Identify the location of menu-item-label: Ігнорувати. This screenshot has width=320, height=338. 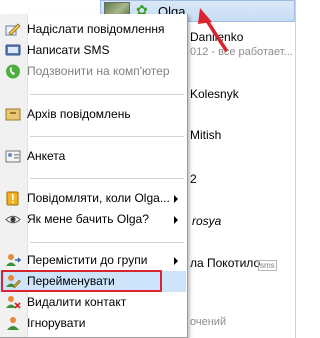
(56, 323).